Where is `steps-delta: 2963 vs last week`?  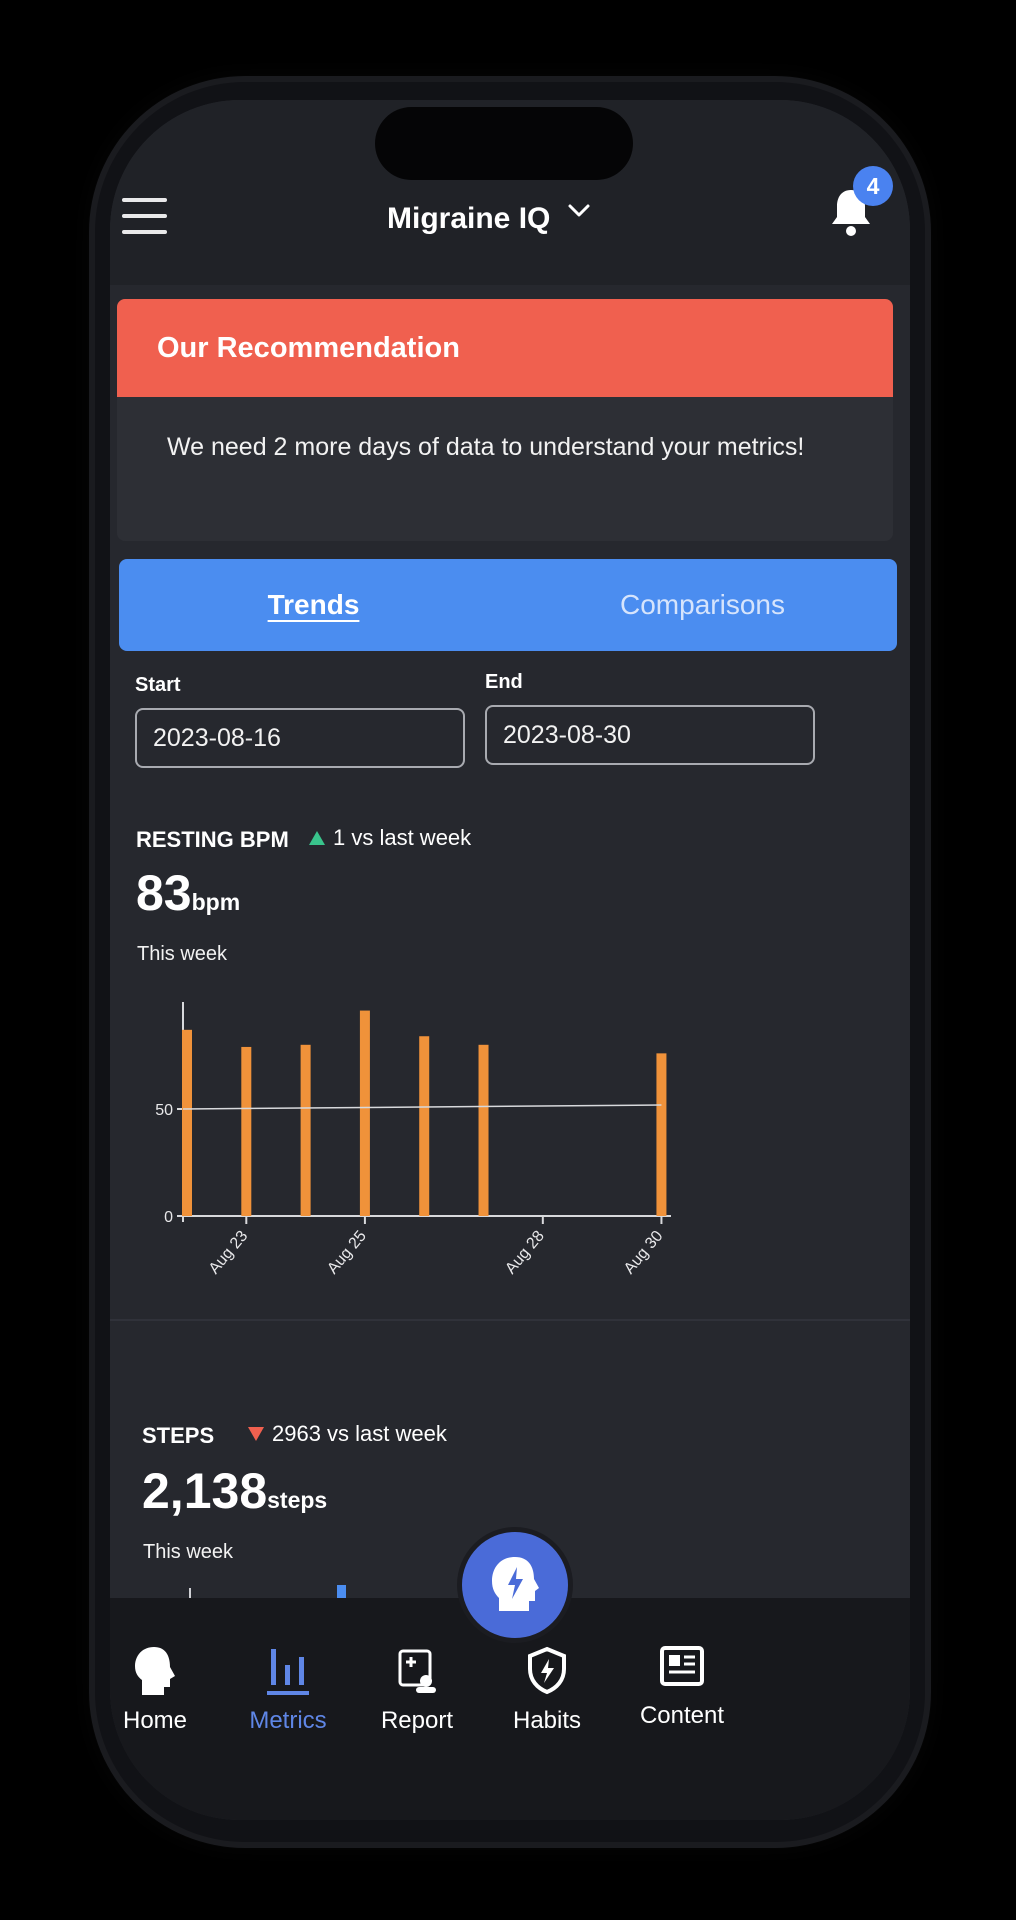
steps-delta: 2963 vs last week is located at coordinates (347, 1434).